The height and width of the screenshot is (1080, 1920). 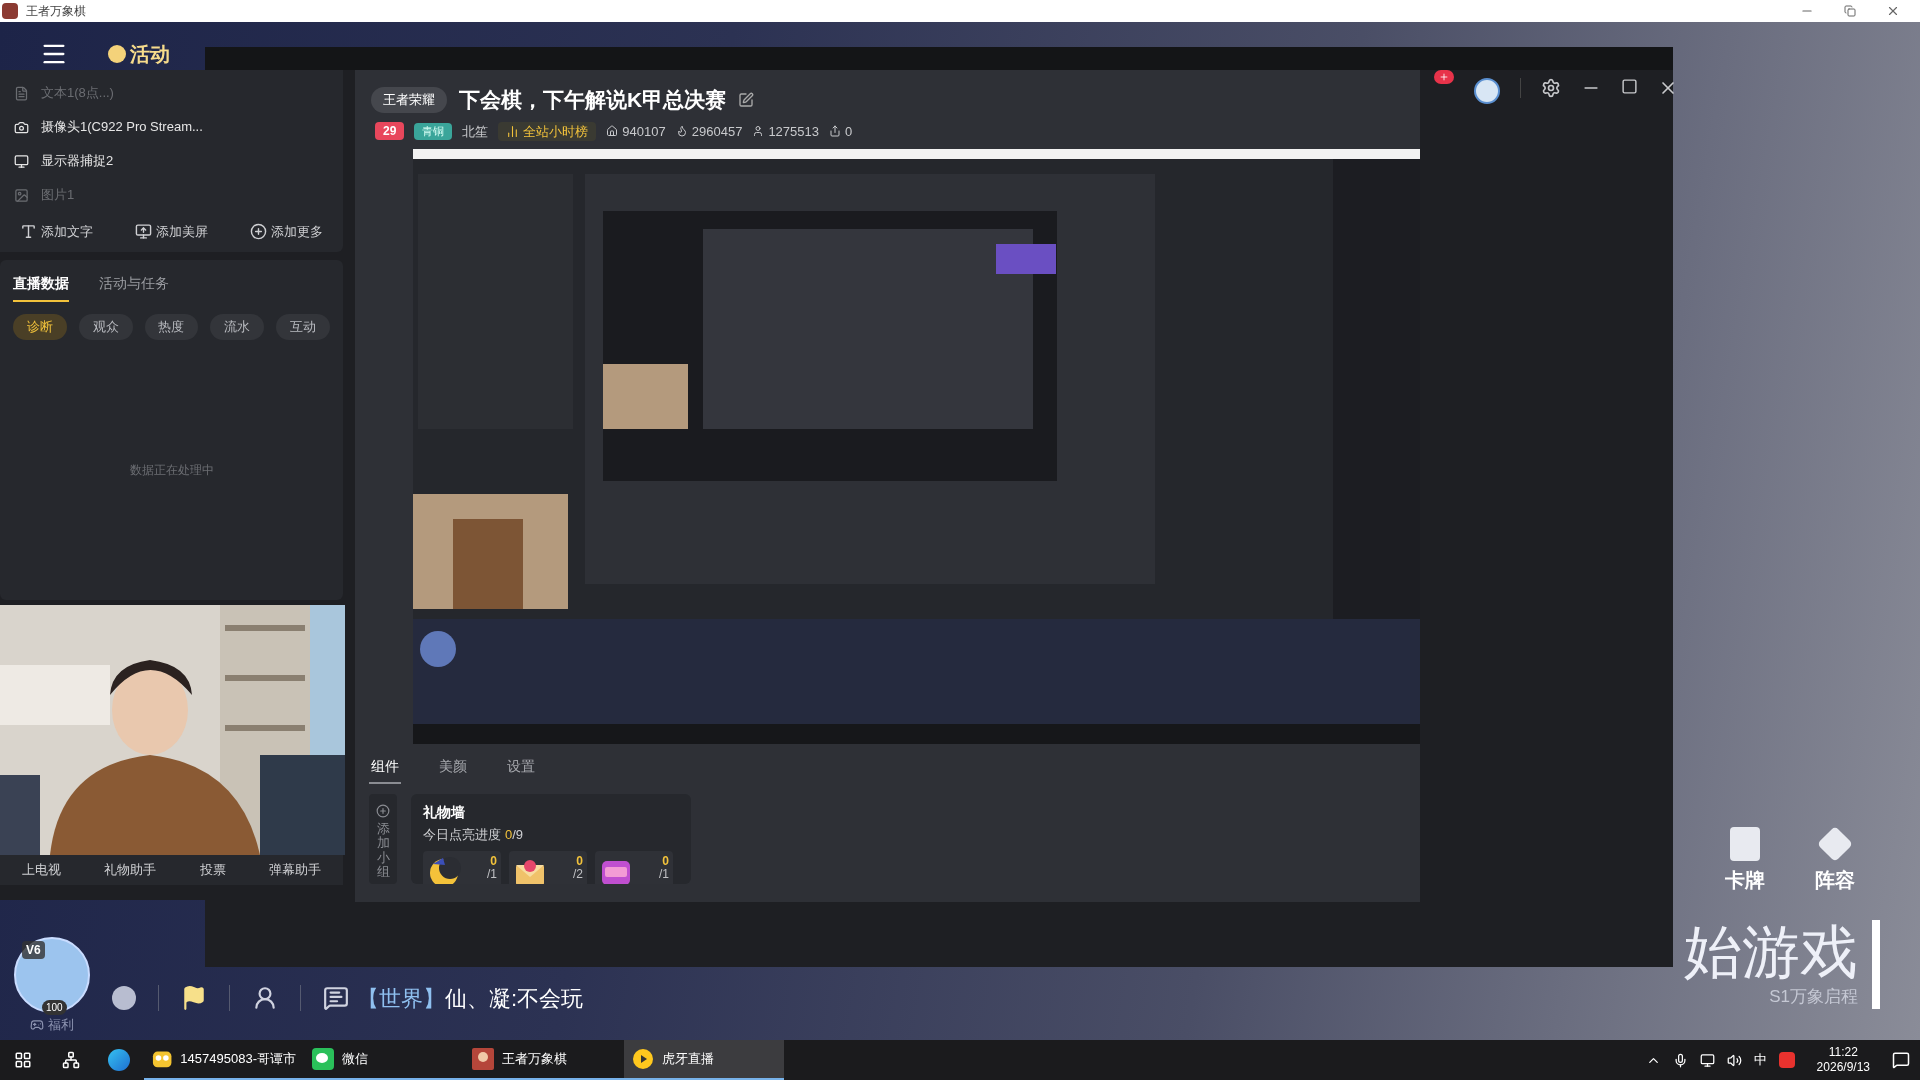 I want to click on camera-action-button: 礼物助手, so click(x=130, y=869).